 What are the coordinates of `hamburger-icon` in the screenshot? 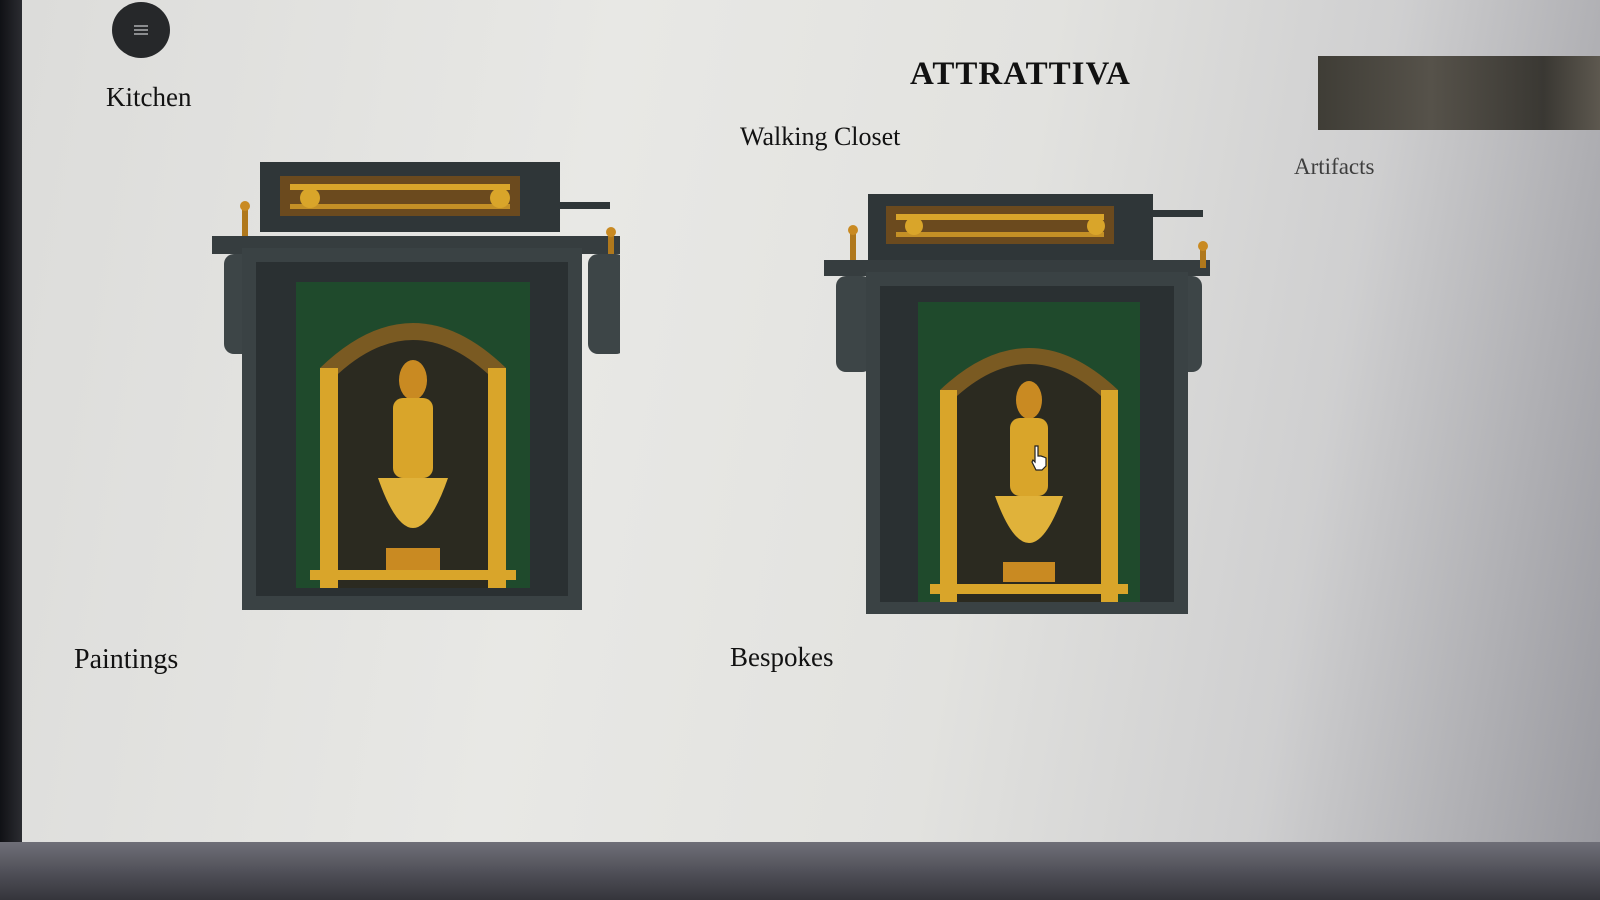 It's located at (141, 30).